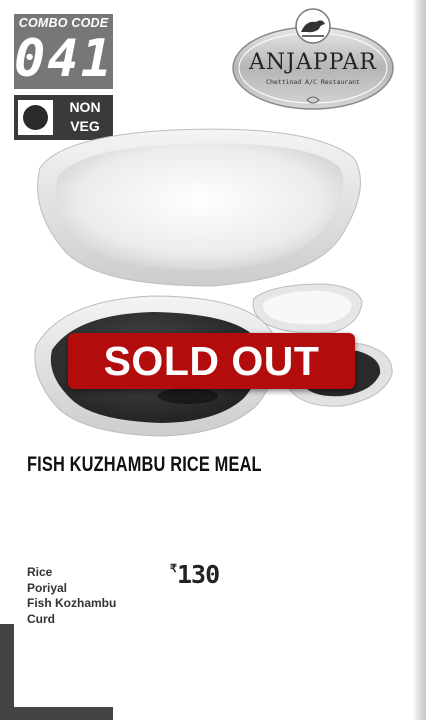 The image size is (426, 720). What do you see at coordinates (313, 62) in the screenshot?
I see `logo-title: ANJAPPAR` at bounding box center [313, 62].